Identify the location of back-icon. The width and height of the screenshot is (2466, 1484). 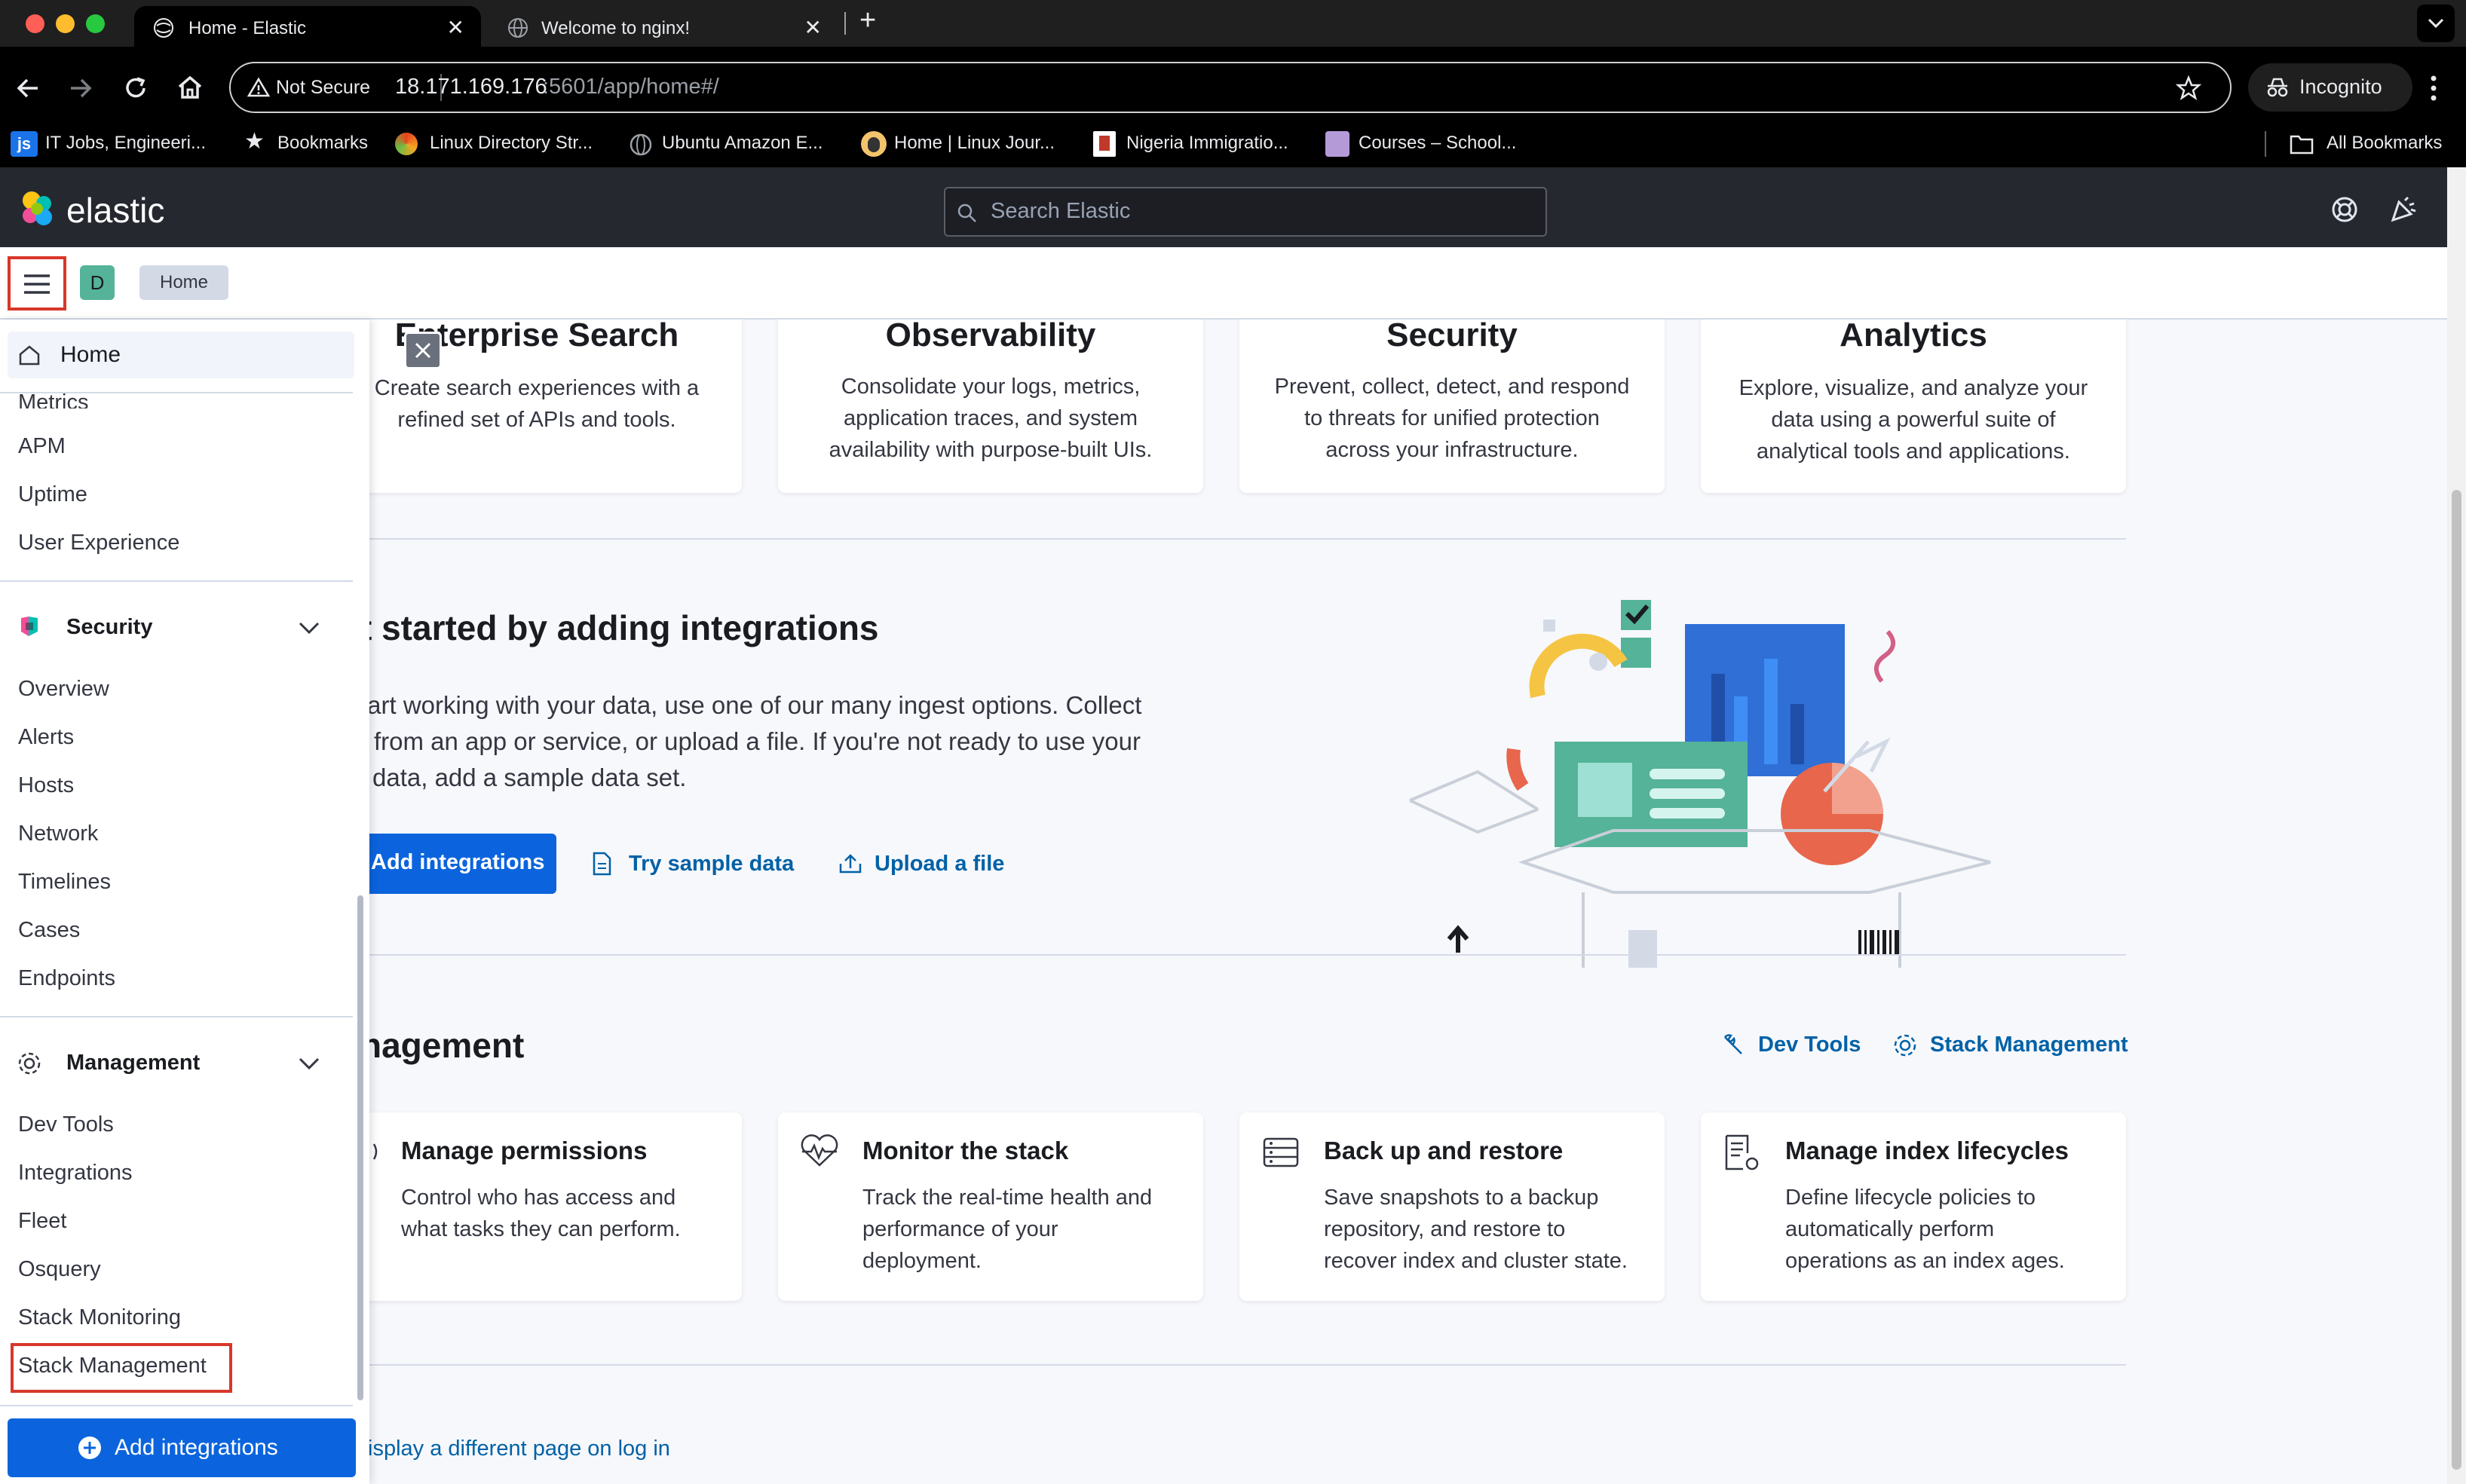
(28, 88).